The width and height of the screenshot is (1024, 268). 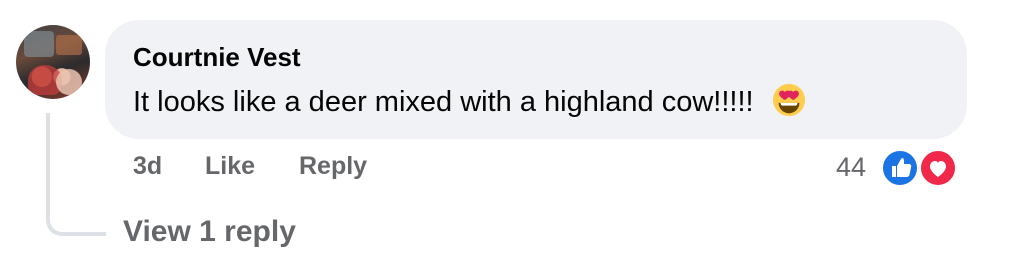 I want to click on avatar, so click(x=53, y=62).